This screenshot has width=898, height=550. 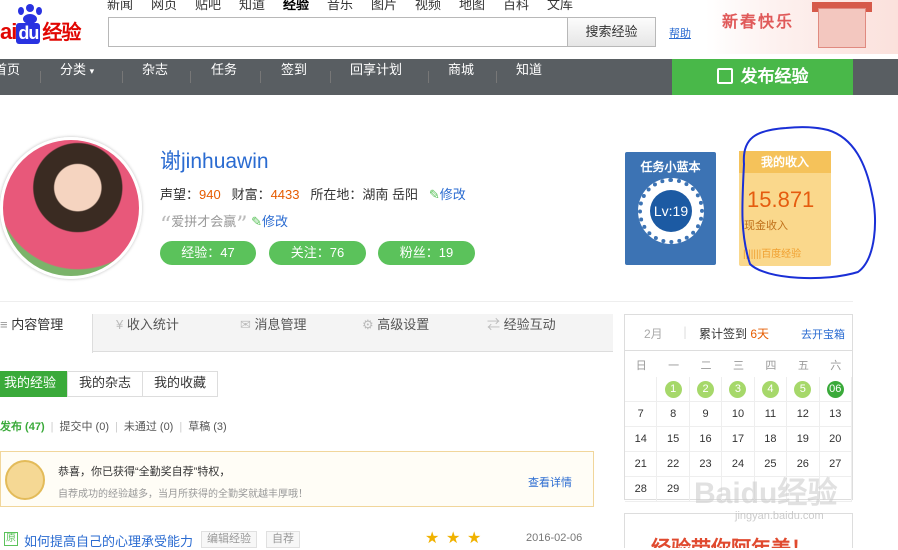 What do you see at coordinates (180, 384) in the screenshot?
I see `subtab-my-favorites: 我的收藏` at bounding box center [180, 384].